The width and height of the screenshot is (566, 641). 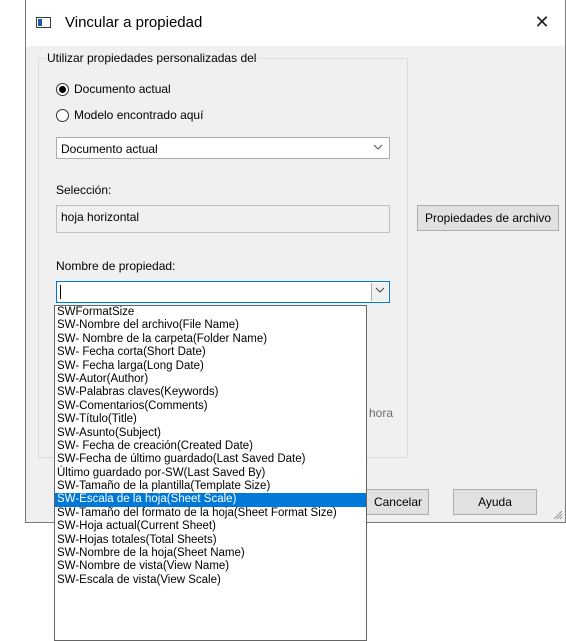 I want to click on dropdown-option: SW-Hoja actual(Current Sheet), so click(x=210, y=526).